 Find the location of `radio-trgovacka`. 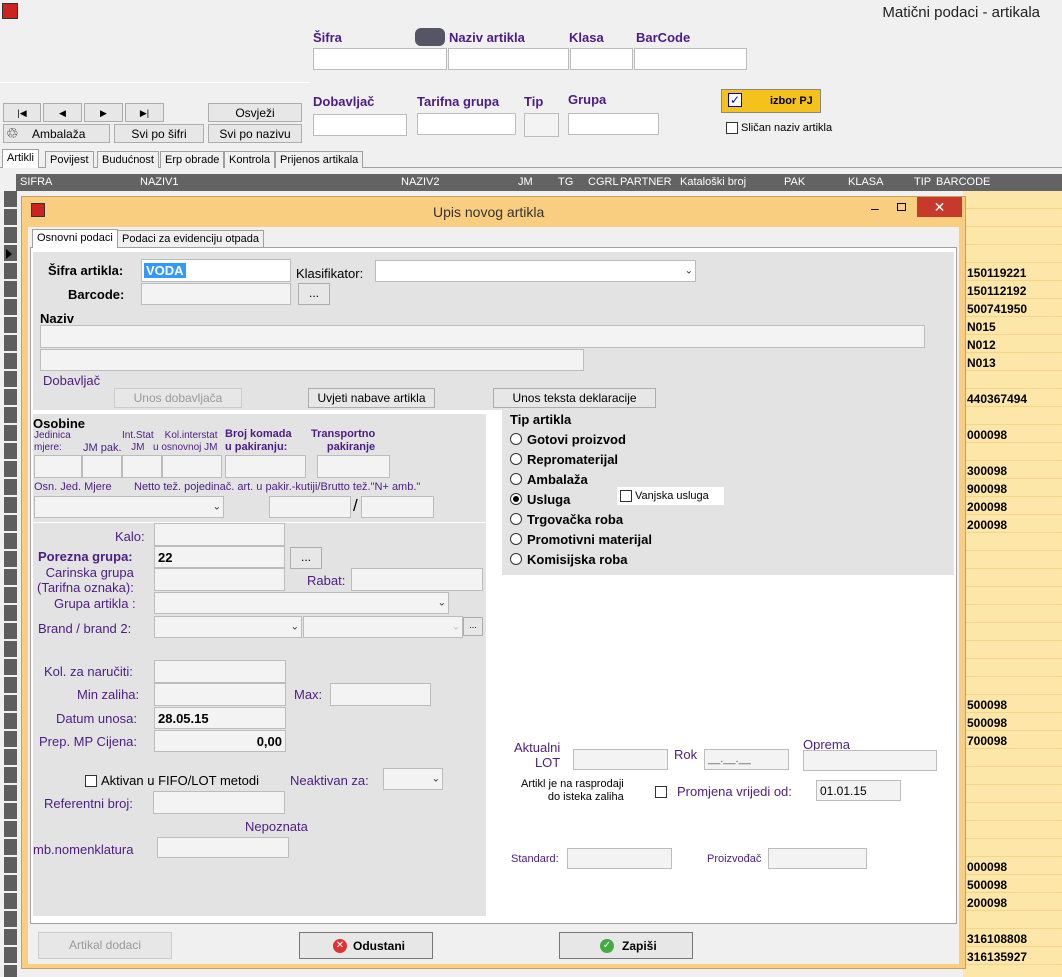

radio-trgovacka is located at coordinates (516, 519).